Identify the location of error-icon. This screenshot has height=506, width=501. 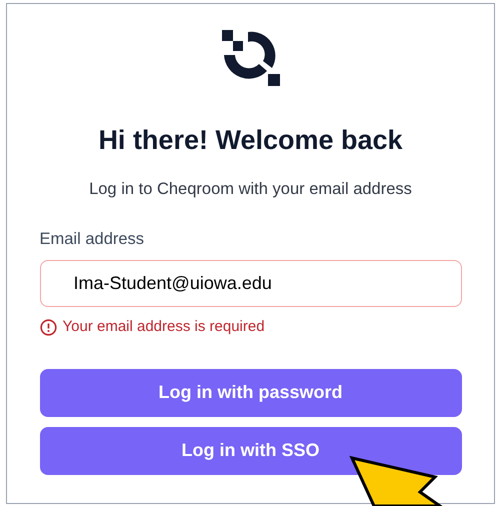
(48, 327).